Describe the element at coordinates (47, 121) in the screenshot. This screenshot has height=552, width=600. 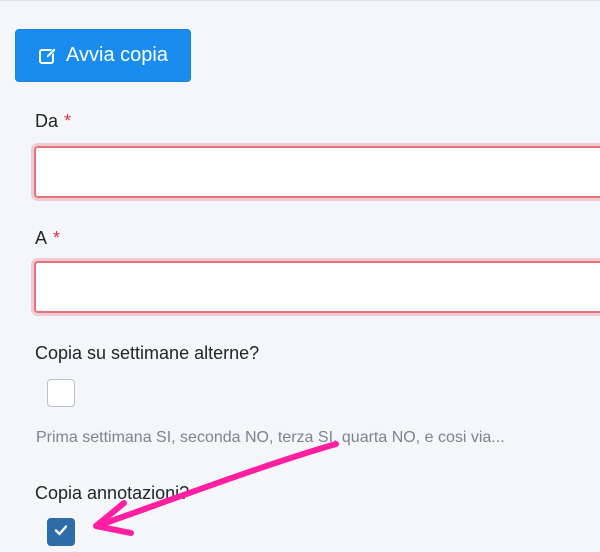
I see `from-label-text: Da` at that location.